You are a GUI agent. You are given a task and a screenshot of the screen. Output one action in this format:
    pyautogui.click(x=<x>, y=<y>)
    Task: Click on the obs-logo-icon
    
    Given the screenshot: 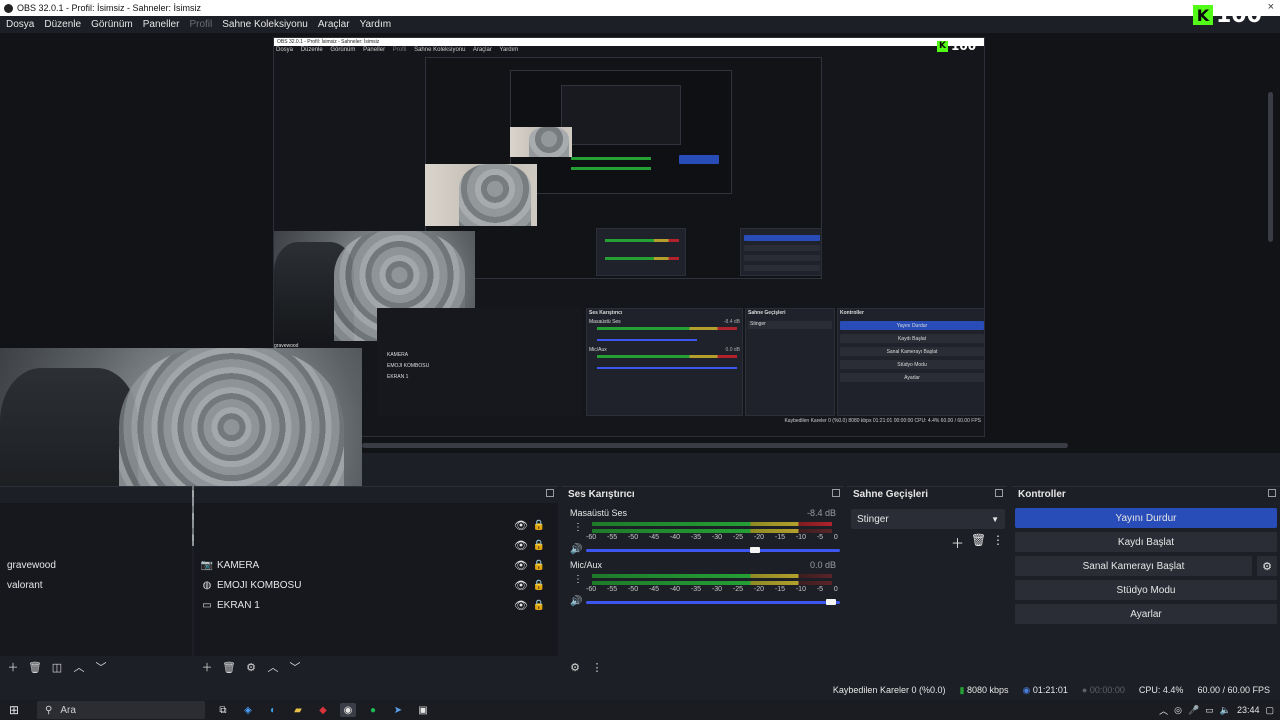 What is the action you would take?
    pyautogui.click(x=8, y=8)
    